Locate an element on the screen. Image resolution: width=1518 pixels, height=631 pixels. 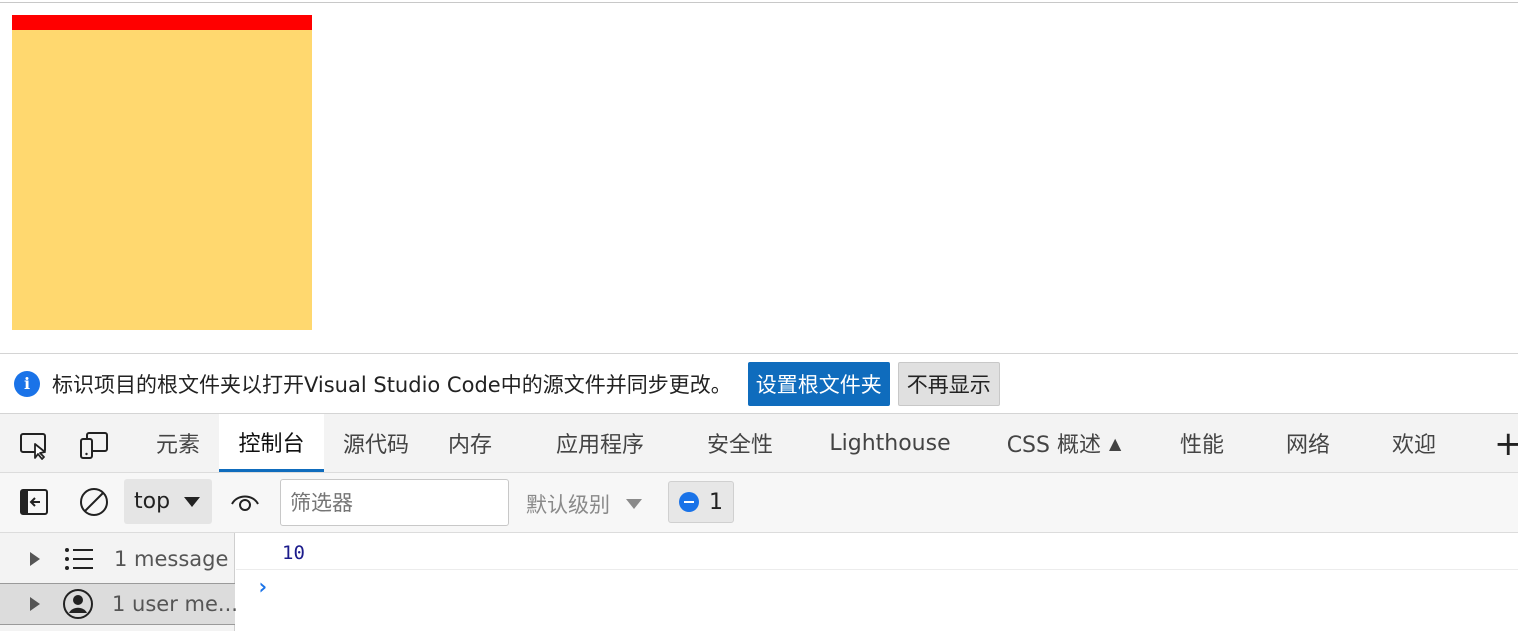
console-prompt-icon: › is located at coordinates (262, 587).